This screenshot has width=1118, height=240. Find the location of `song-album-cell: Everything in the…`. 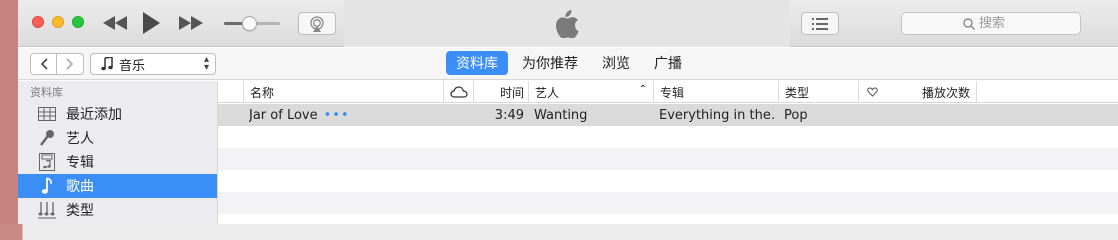

song-album-cell: Everything in the… is located at coordinates (717, 115).